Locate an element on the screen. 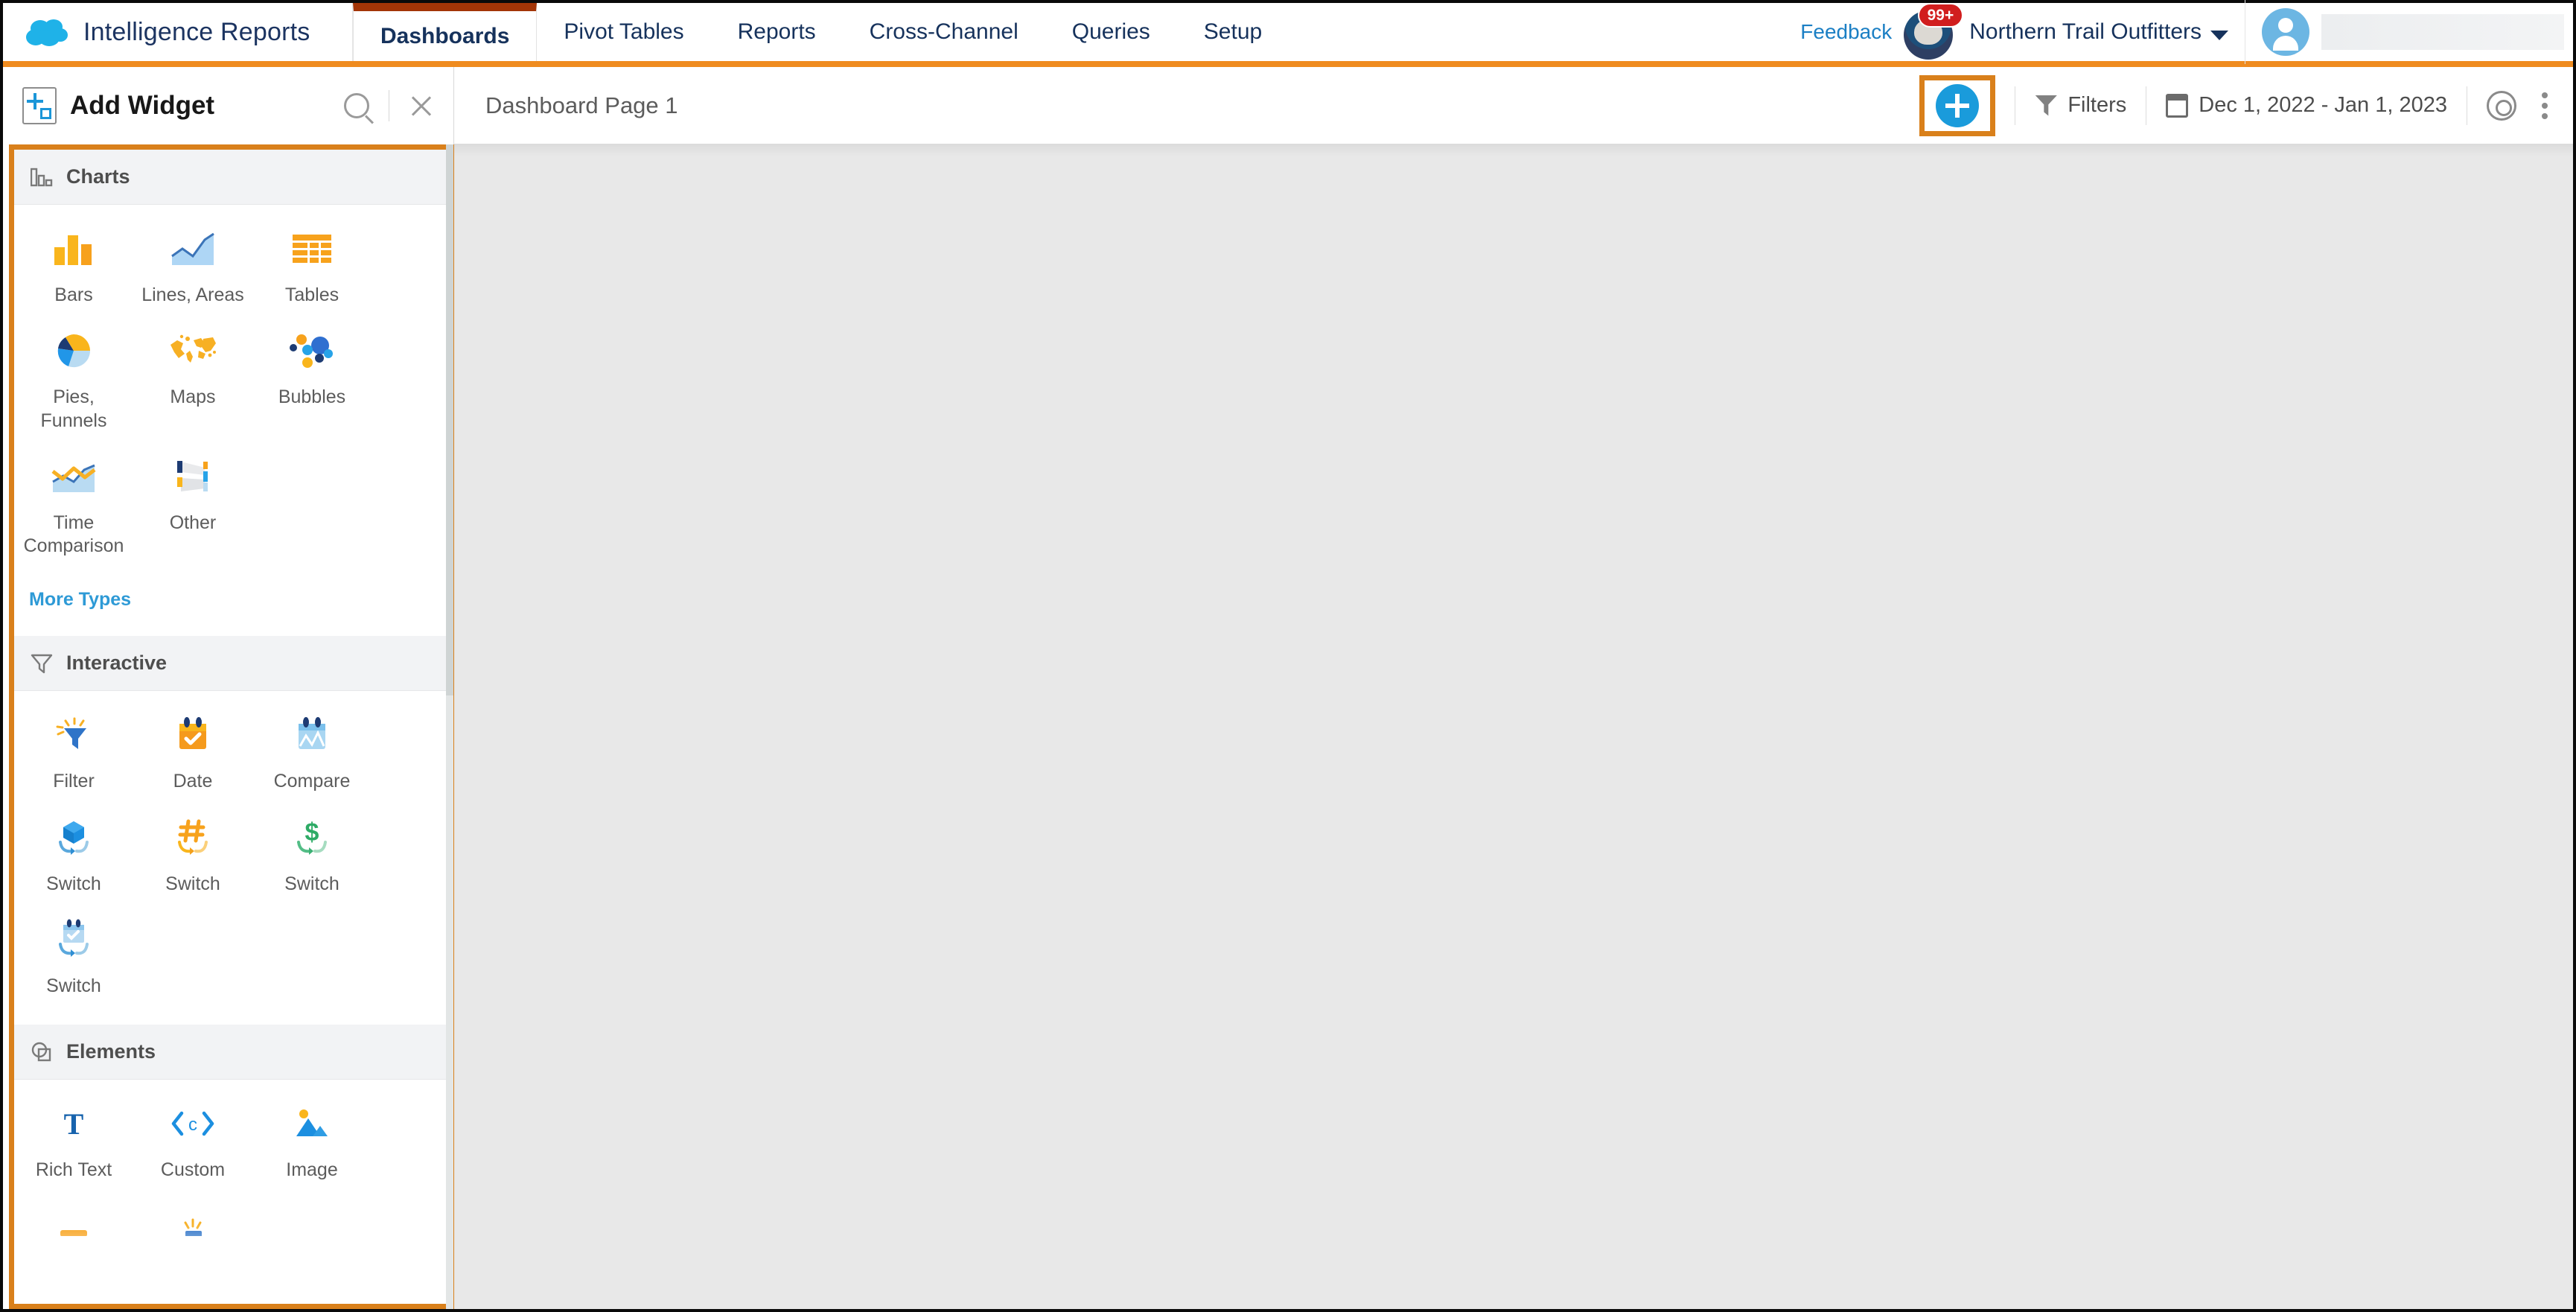  kebab-menu-icon is located at coordinates (2545, 106).